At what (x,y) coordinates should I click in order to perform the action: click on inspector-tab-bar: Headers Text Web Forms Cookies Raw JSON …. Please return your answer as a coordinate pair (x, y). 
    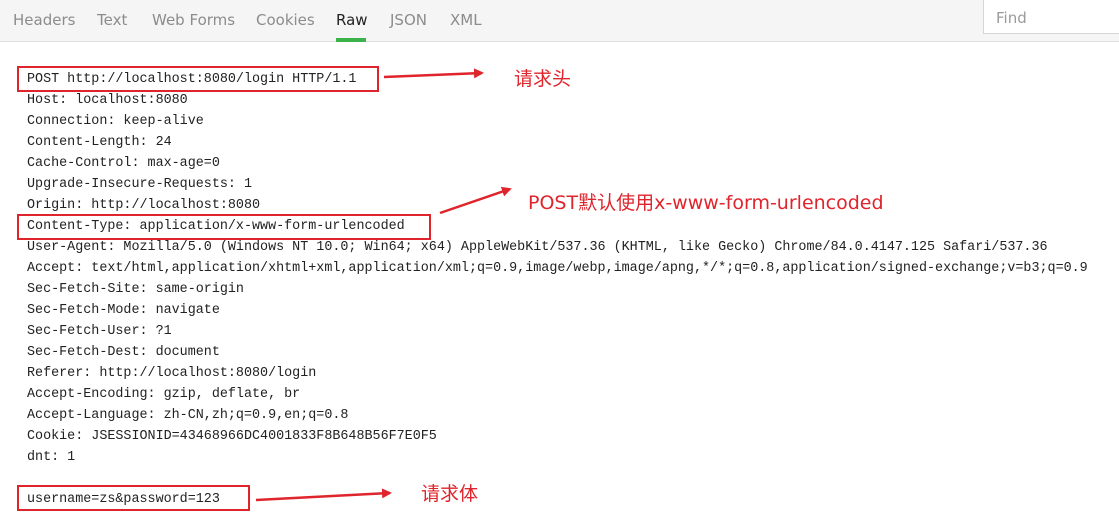
    Looking at the image, I should click on (559, 21).